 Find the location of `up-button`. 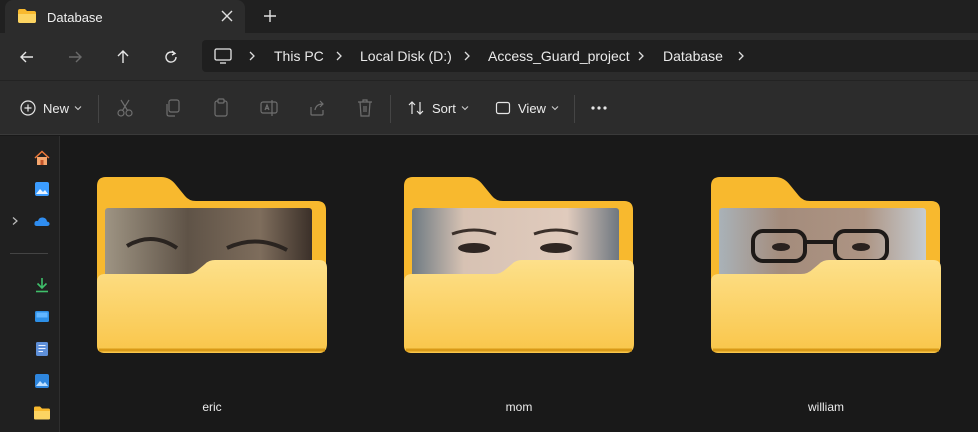

up-button is located at coordinates (123, 57).